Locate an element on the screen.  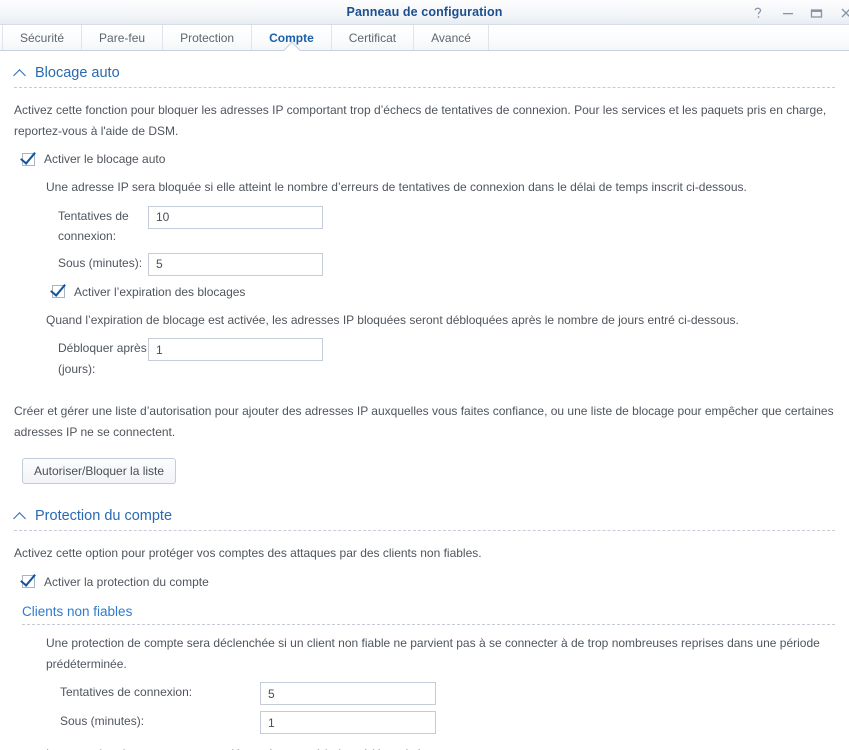
enable-block-expiration-label: Activer l’expiration des blocages is located at coordinates (160, 291).